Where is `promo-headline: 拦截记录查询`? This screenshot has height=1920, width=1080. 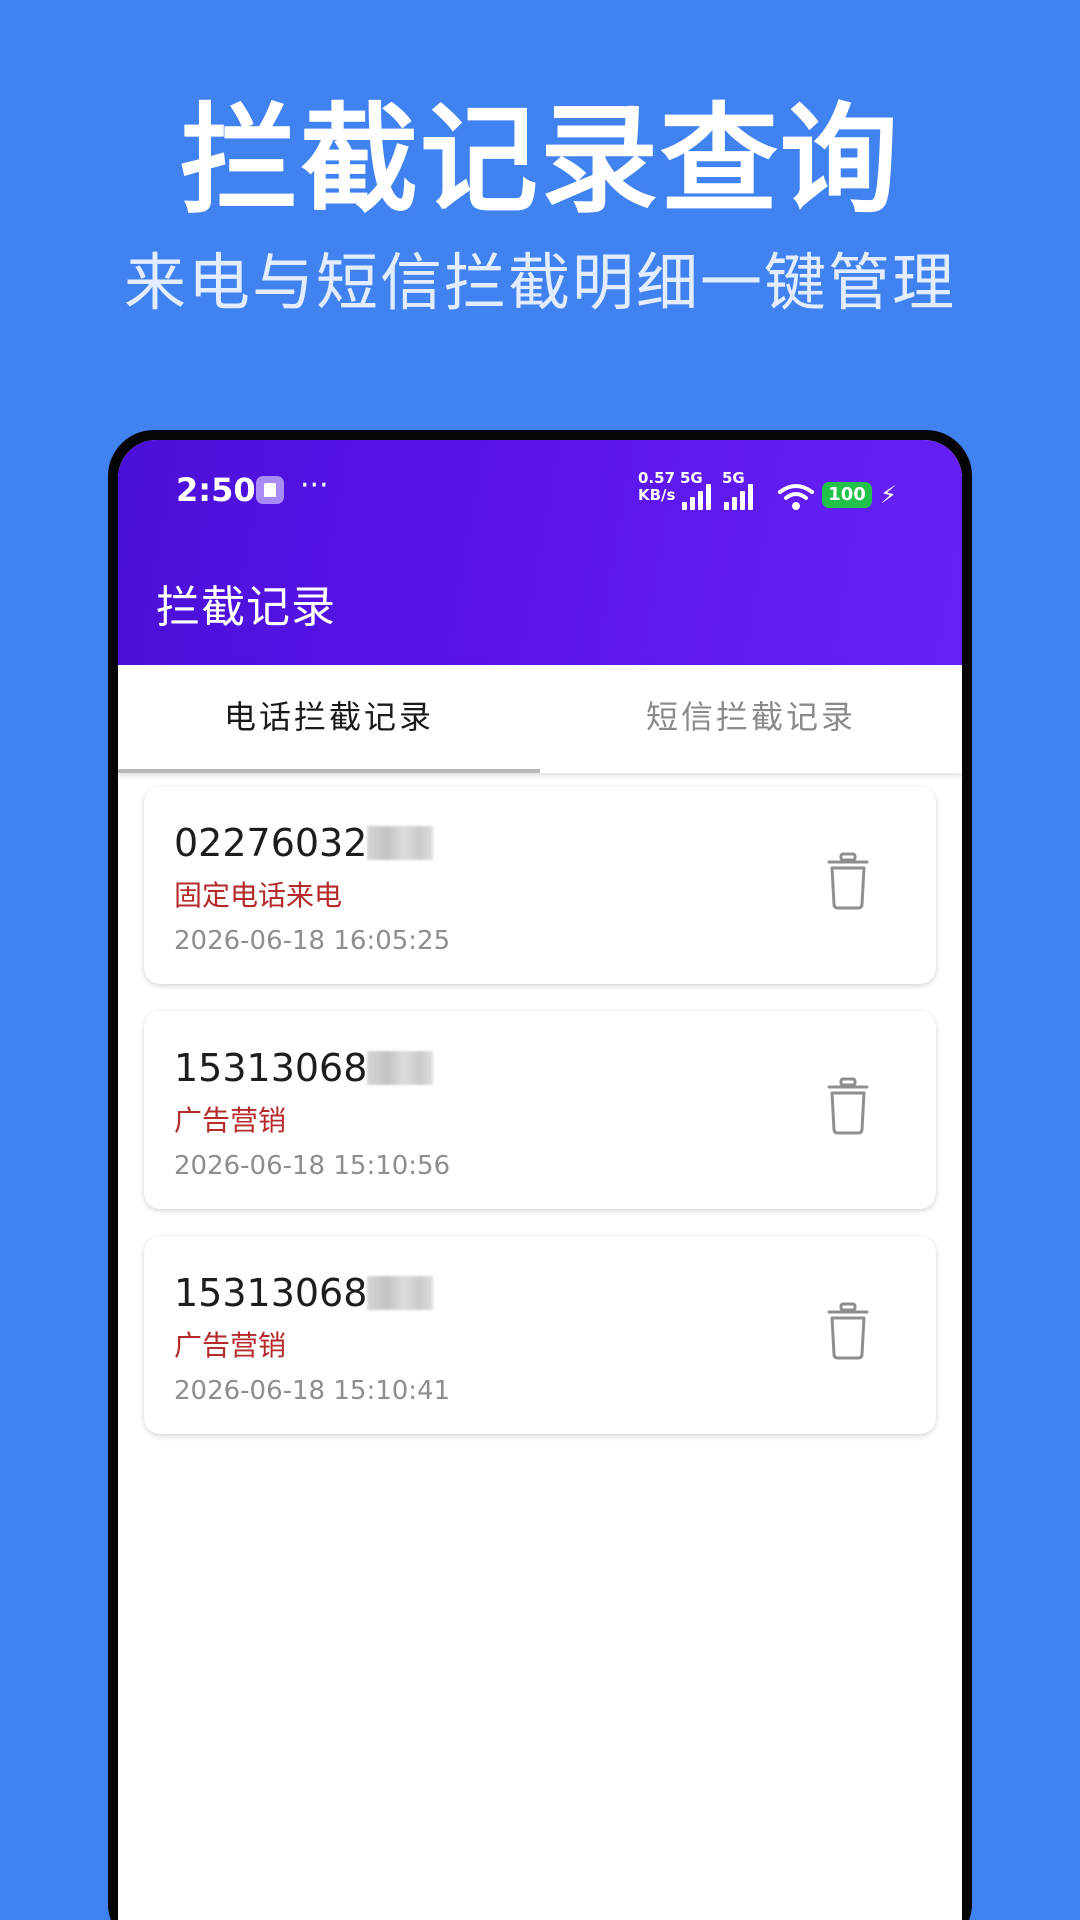
promo-headline: 拦截记录查询 is located at coordinates (539, 160).